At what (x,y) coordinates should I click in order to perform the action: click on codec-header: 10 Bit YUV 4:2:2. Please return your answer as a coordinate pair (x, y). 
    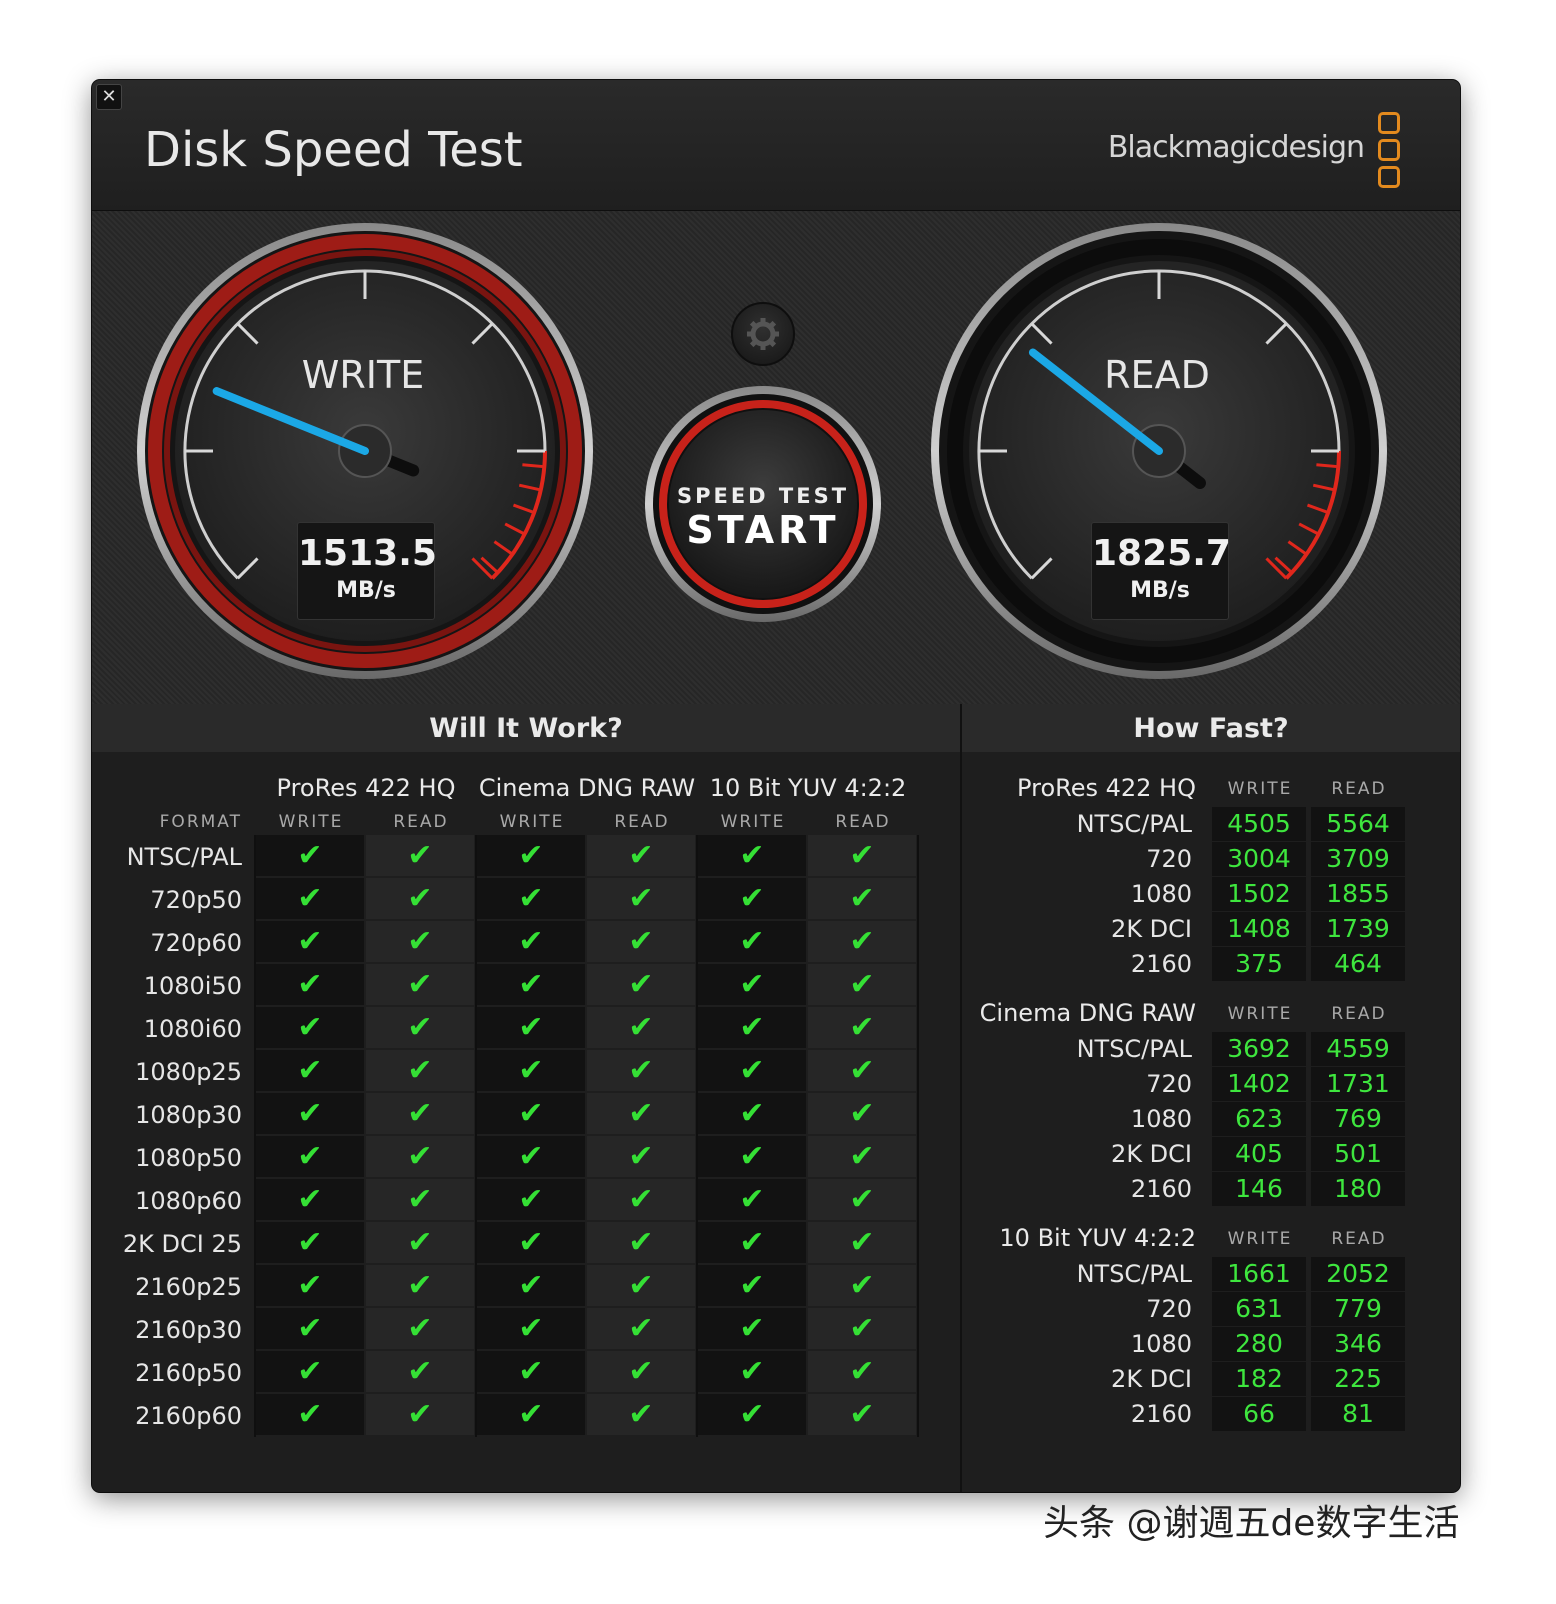
    Looking at the image, I should click on (808, 788).